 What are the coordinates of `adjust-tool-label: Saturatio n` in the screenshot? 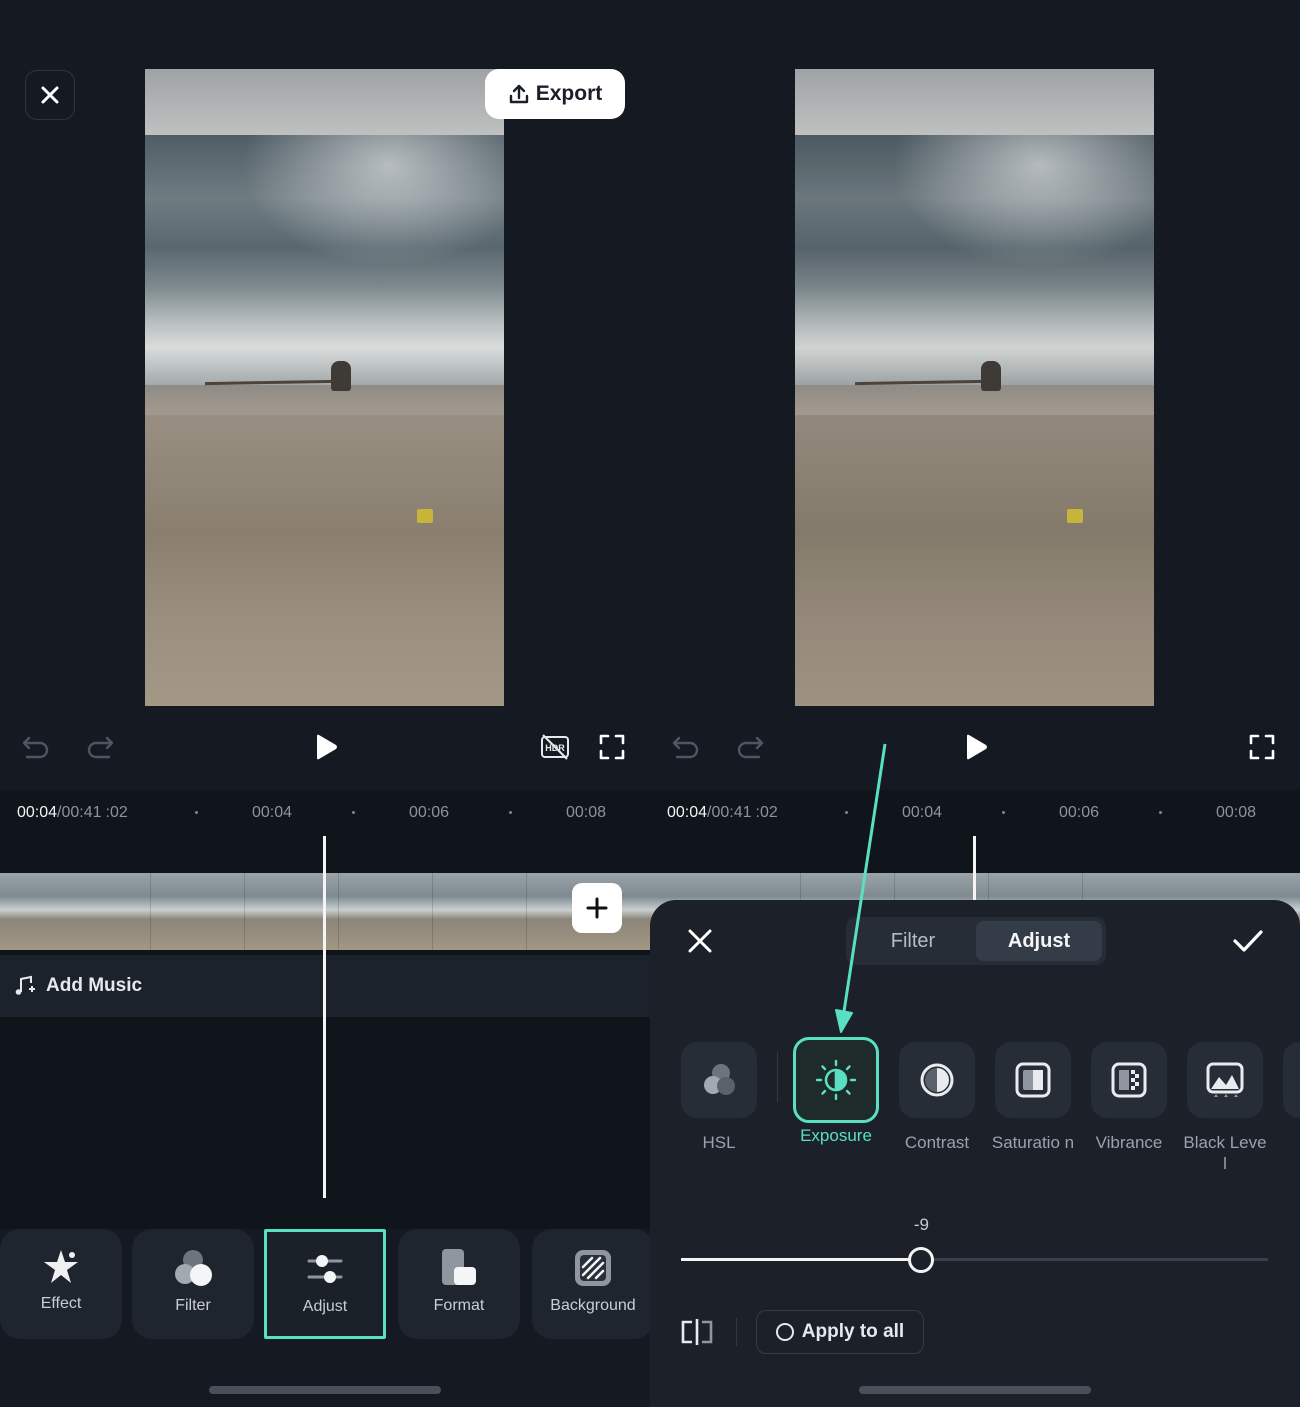 It's located at (1033, 1142).